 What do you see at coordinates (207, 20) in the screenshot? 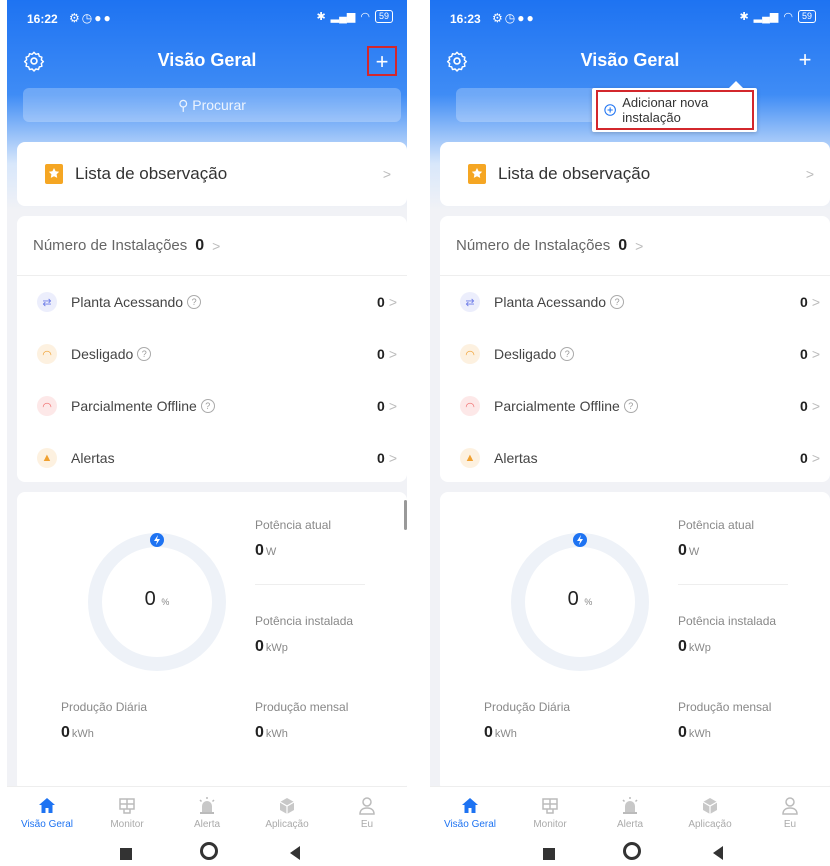
I see `status-bar: 16:22 ⚙◷●● ✱ ▂▄▆ ◠ 59` at bounding box center [207, 20].